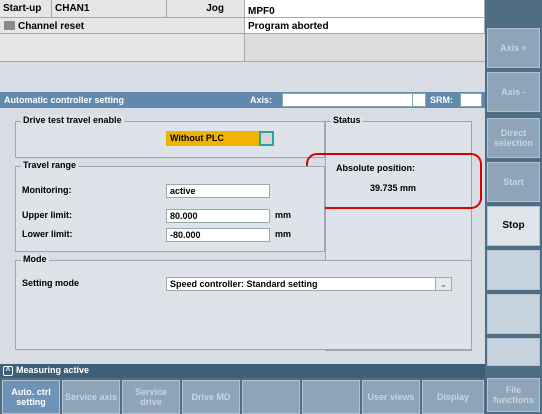 This screenshot has height=414, width=542. What do you see at coordinates (109, 9) in the screenshot?
I see `channel-label: CHAN1` at bounding box center [109, 9].